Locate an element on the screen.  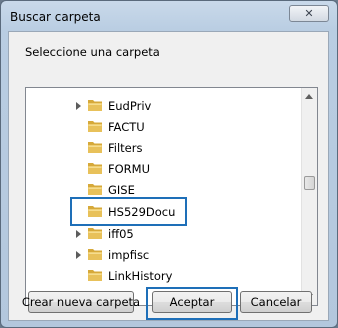
tree-item: EudPriv is located at coordinates (164, 106).